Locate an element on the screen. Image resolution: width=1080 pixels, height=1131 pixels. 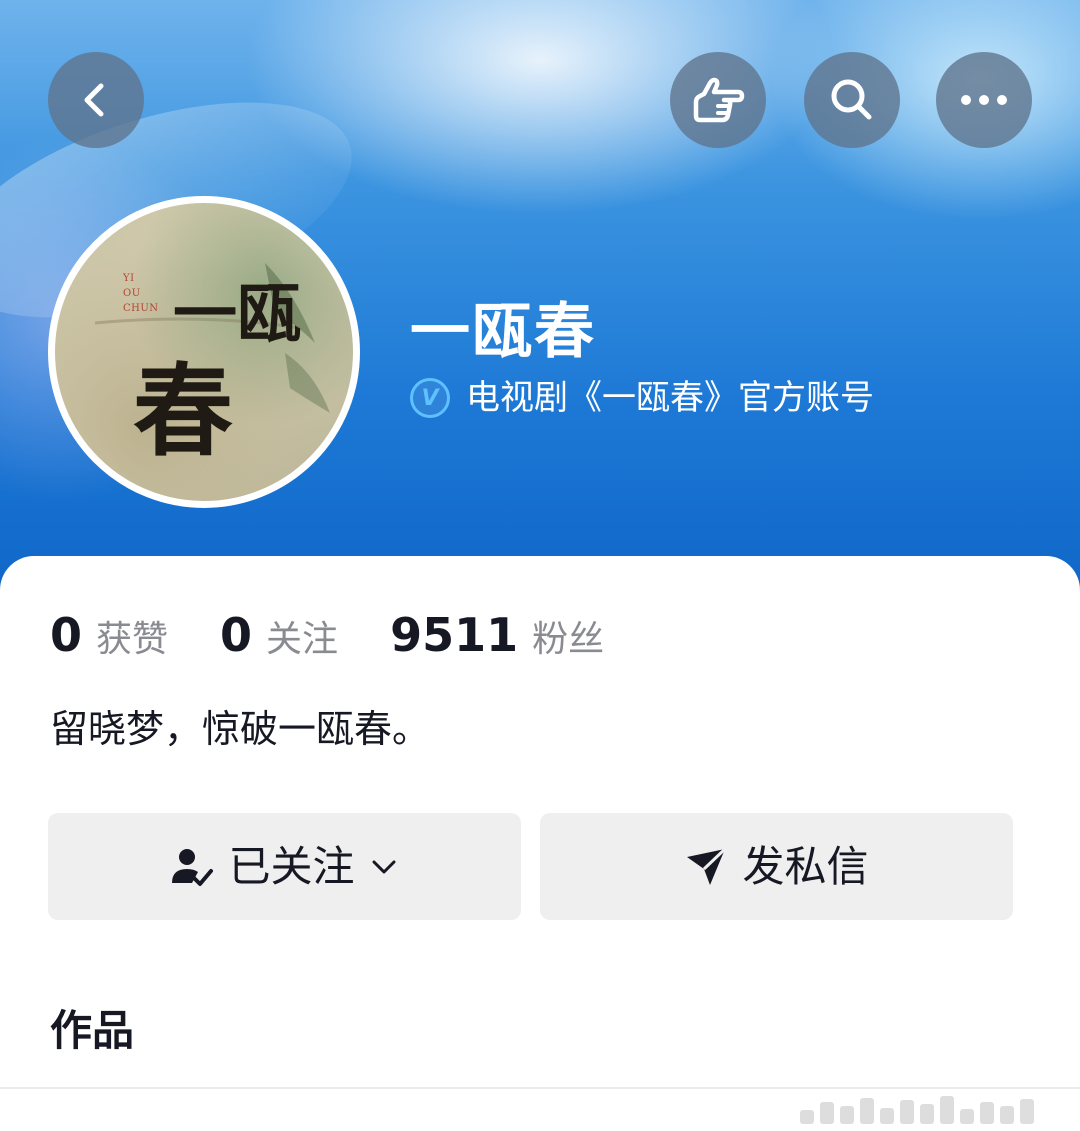
send-message-button: 发私信 is located at coordinates (776, 866).